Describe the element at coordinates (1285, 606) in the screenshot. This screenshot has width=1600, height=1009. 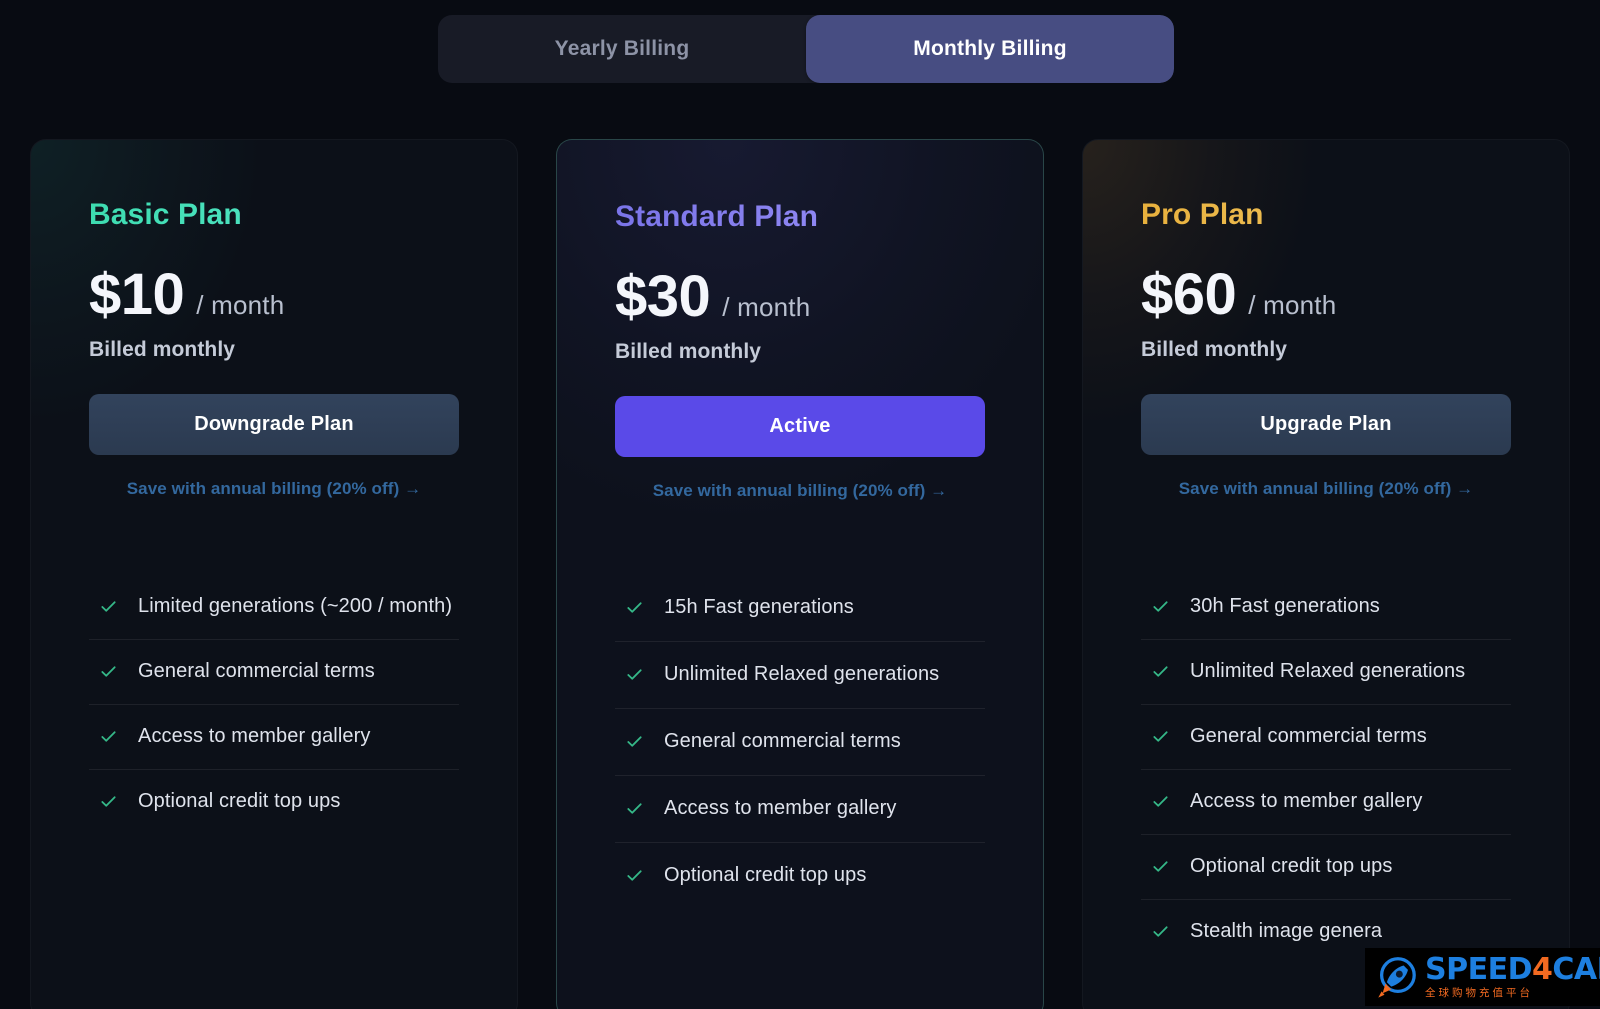
I see `feature-label: 30h Fast generations` at that location.